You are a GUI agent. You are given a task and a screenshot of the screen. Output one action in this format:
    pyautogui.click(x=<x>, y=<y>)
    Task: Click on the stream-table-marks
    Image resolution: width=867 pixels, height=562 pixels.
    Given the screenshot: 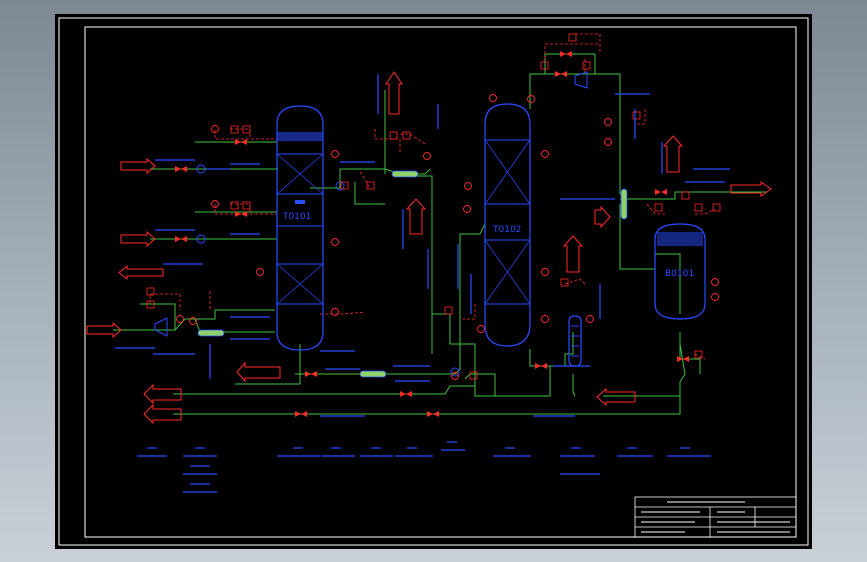 What is the action you would take?
    pyautogui.click(x=424, y=467)
    